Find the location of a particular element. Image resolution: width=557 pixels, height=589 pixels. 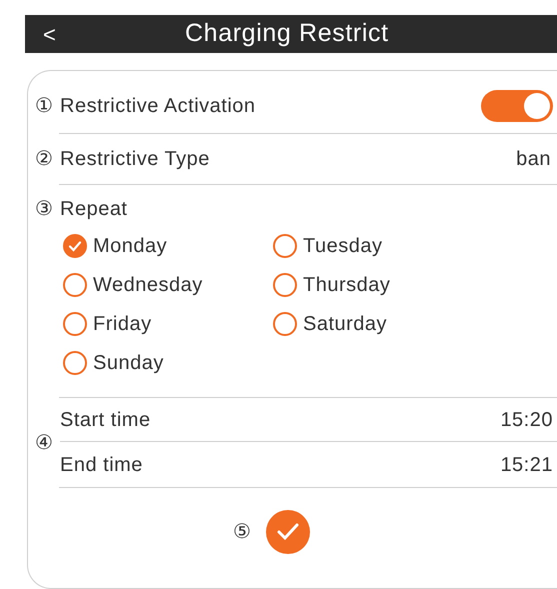

back-button: < is located at coordinates (49, 34).